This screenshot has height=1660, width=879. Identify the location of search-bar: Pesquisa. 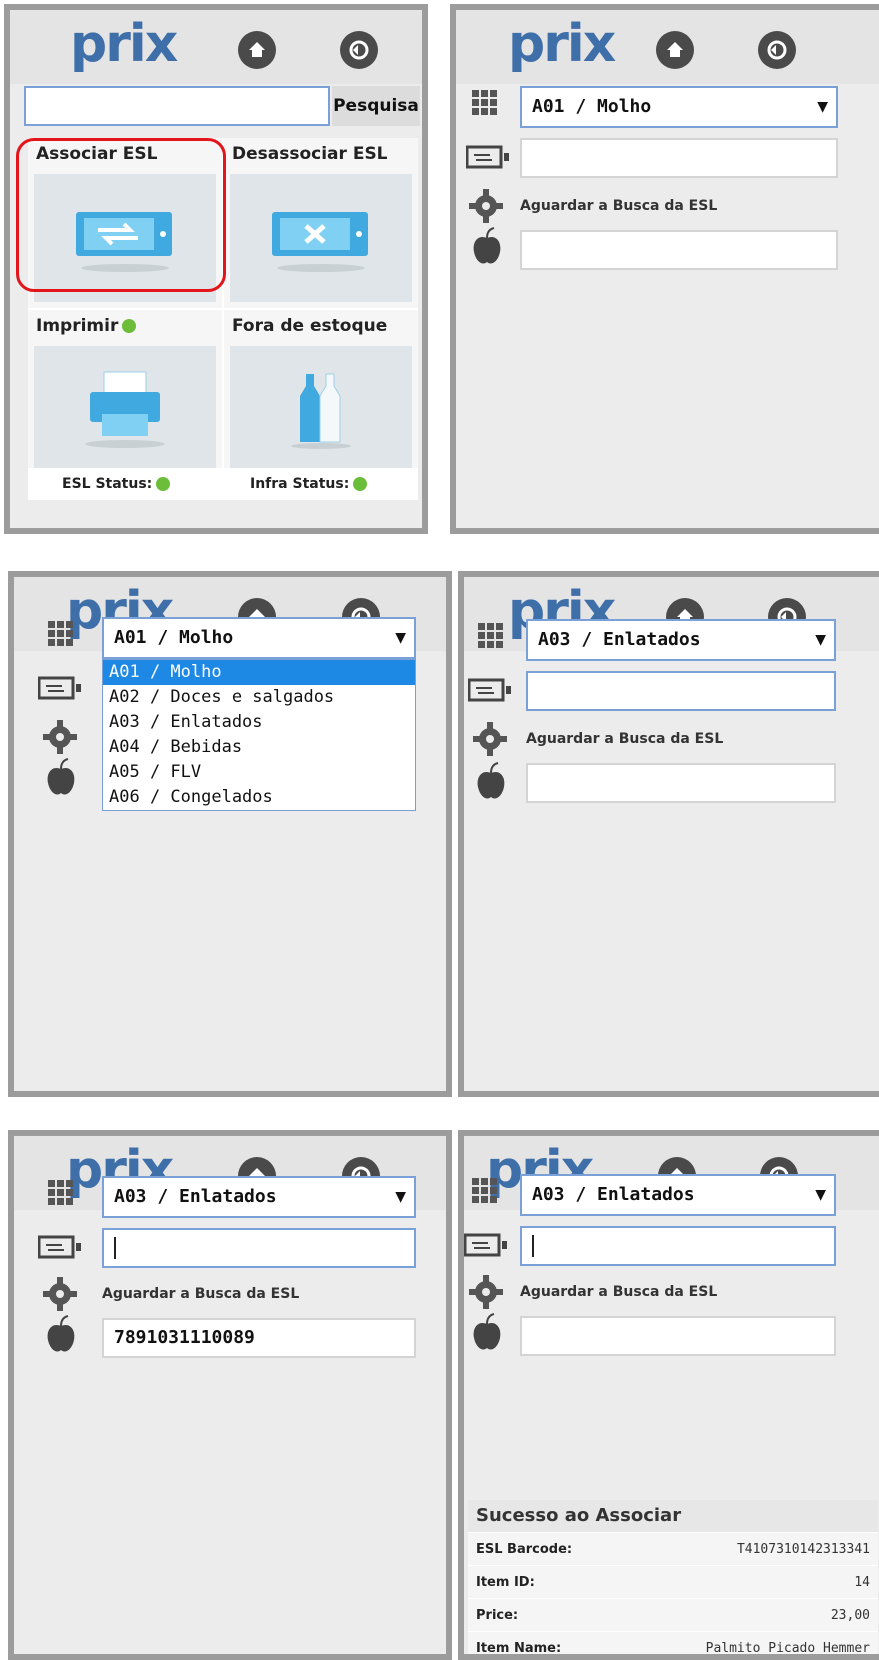
(222, 108).